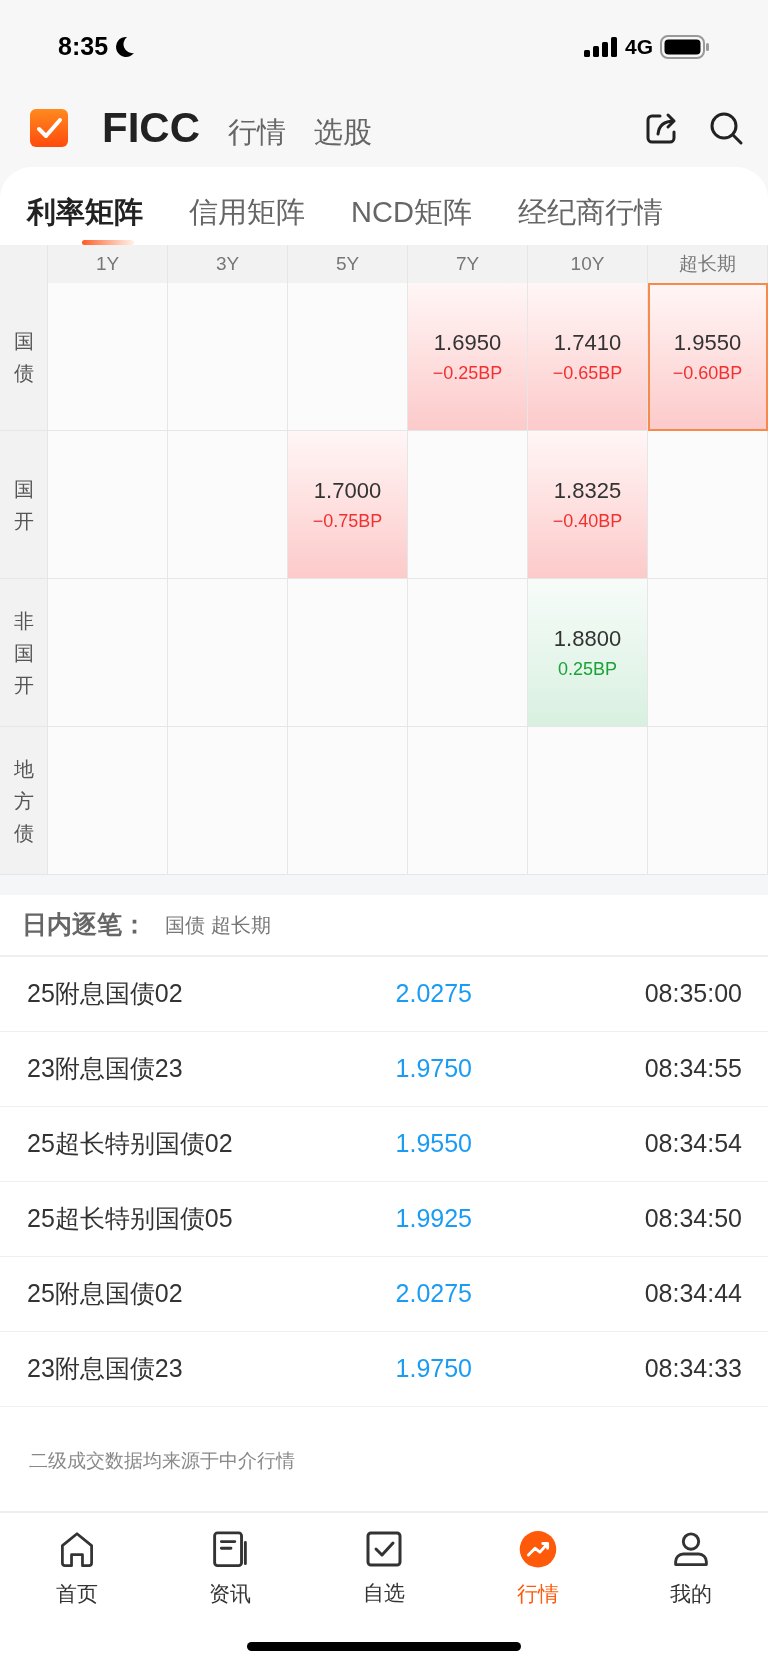  I want to click on checkbox-icon, so click(384, 1549).